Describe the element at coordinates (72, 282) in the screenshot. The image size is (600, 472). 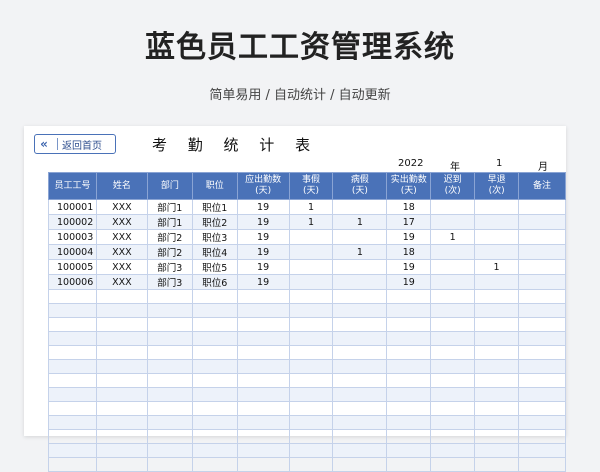
I see `table-cell: 100006` at that location.